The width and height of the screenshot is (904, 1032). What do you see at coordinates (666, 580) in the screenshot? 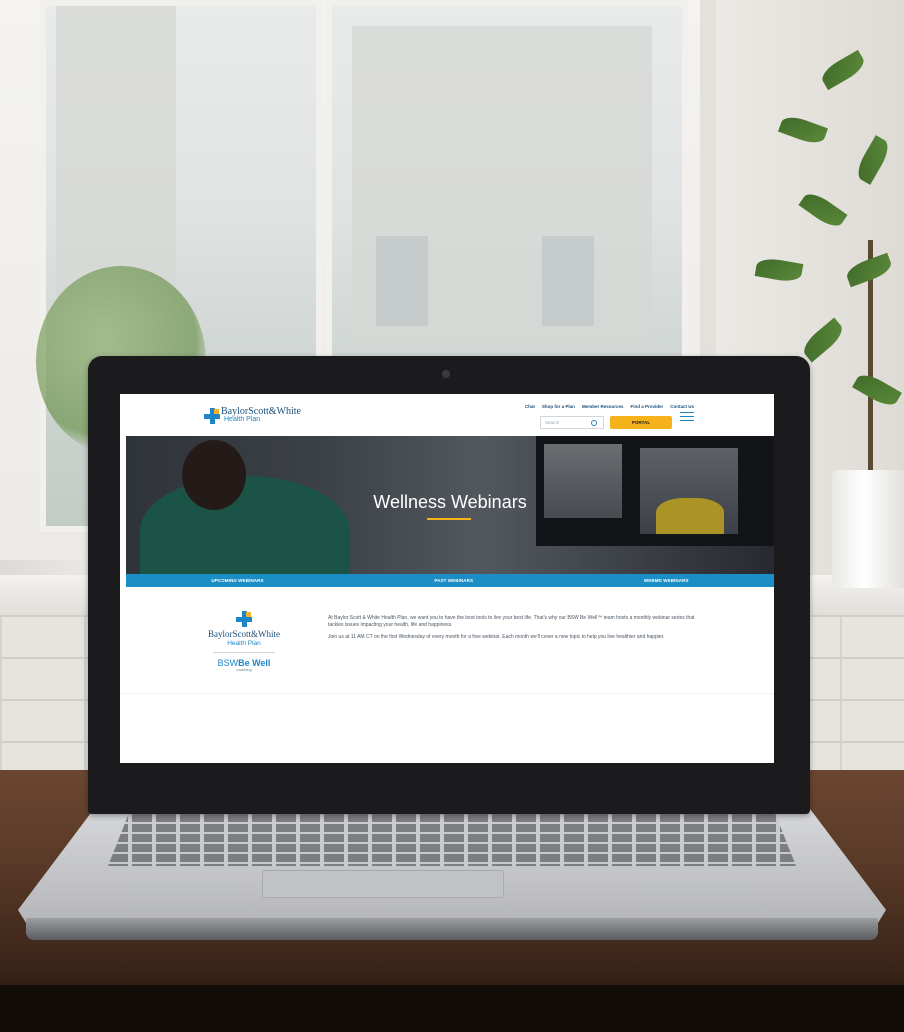
I see `tab-webmd-webinars: WEBMD WEBINARS` at bounding box center [666, 580].